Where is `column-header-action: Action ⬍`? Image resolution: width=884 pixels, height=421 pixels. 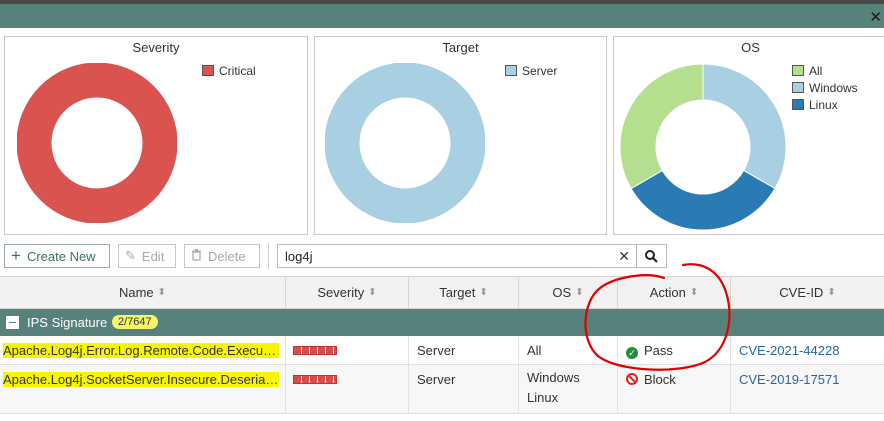 column-header-action: Action ⬍ is located at coordinates (674, 292).